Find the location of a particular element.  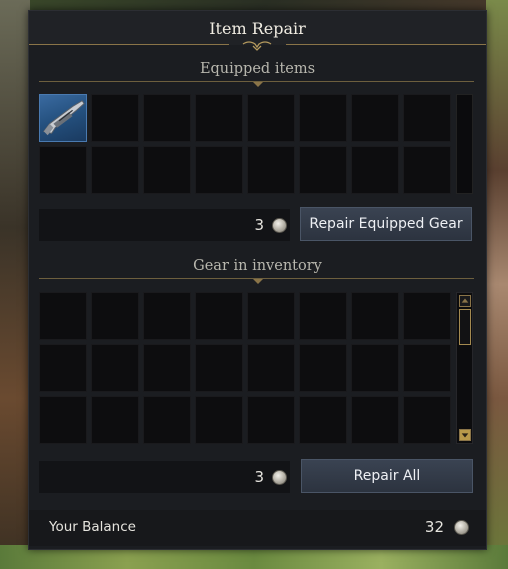

equipped-cost-bar: 3 is located at coordinates (164, 225).